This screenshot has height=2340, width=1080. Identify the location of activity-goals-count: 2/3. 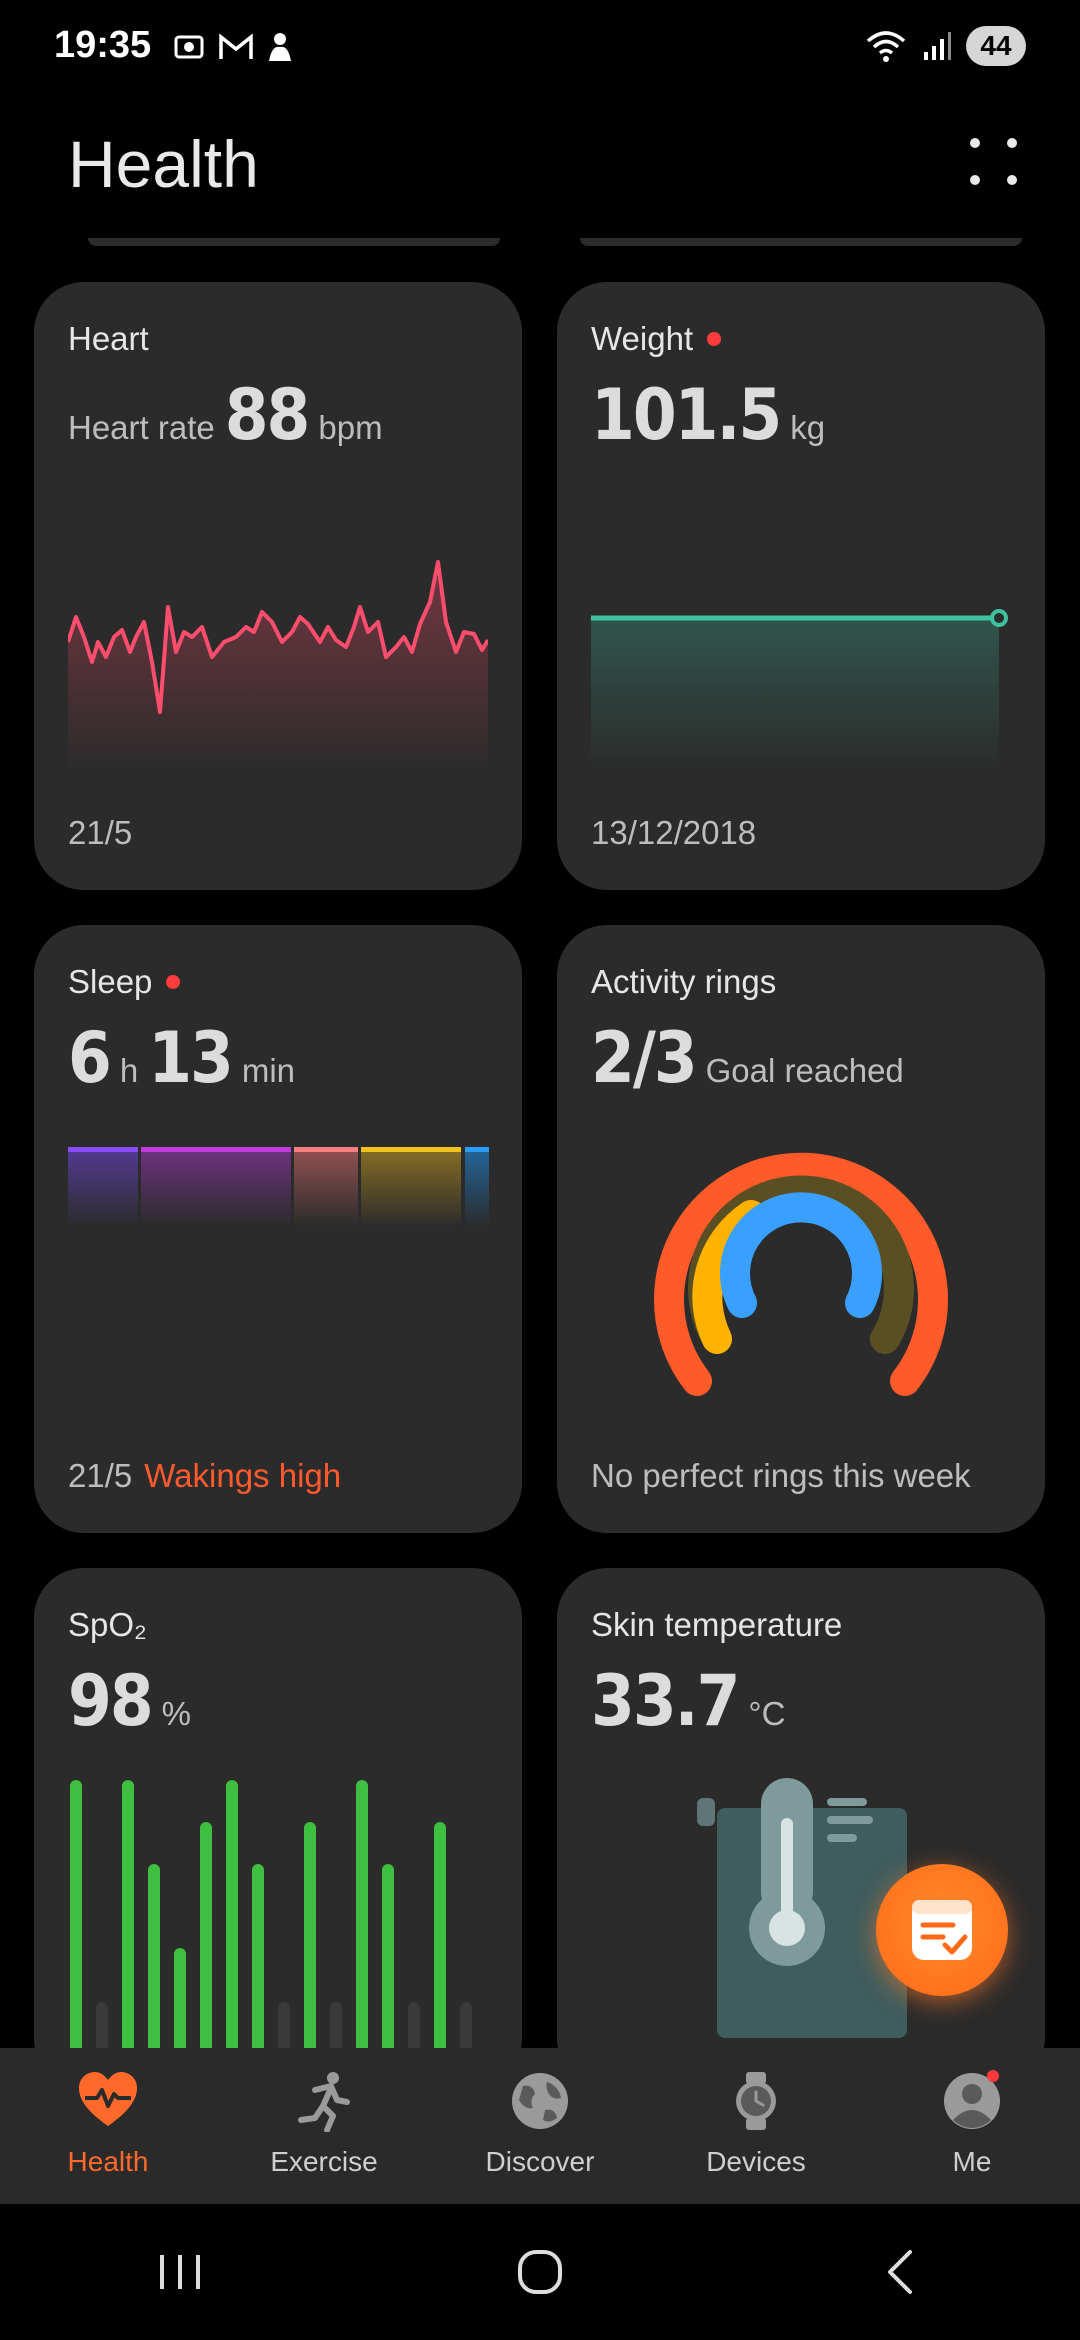
(644, 1058).